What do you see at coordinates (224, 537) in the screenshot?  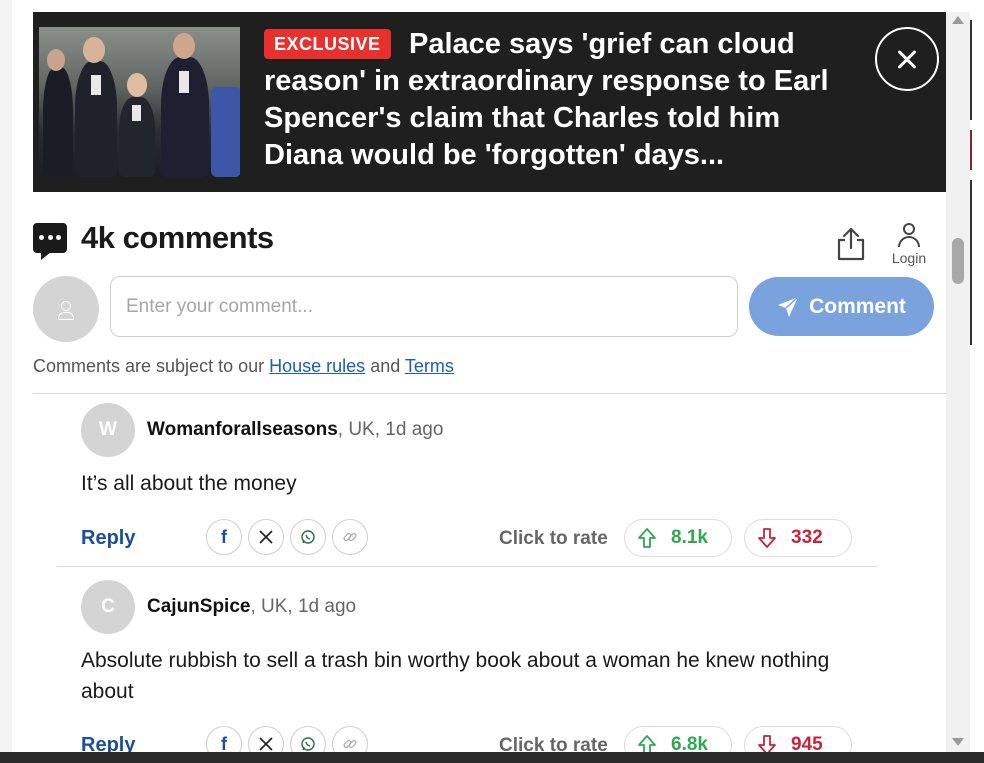 I see `facebook-icon: f` at bounding box center [224, 537].